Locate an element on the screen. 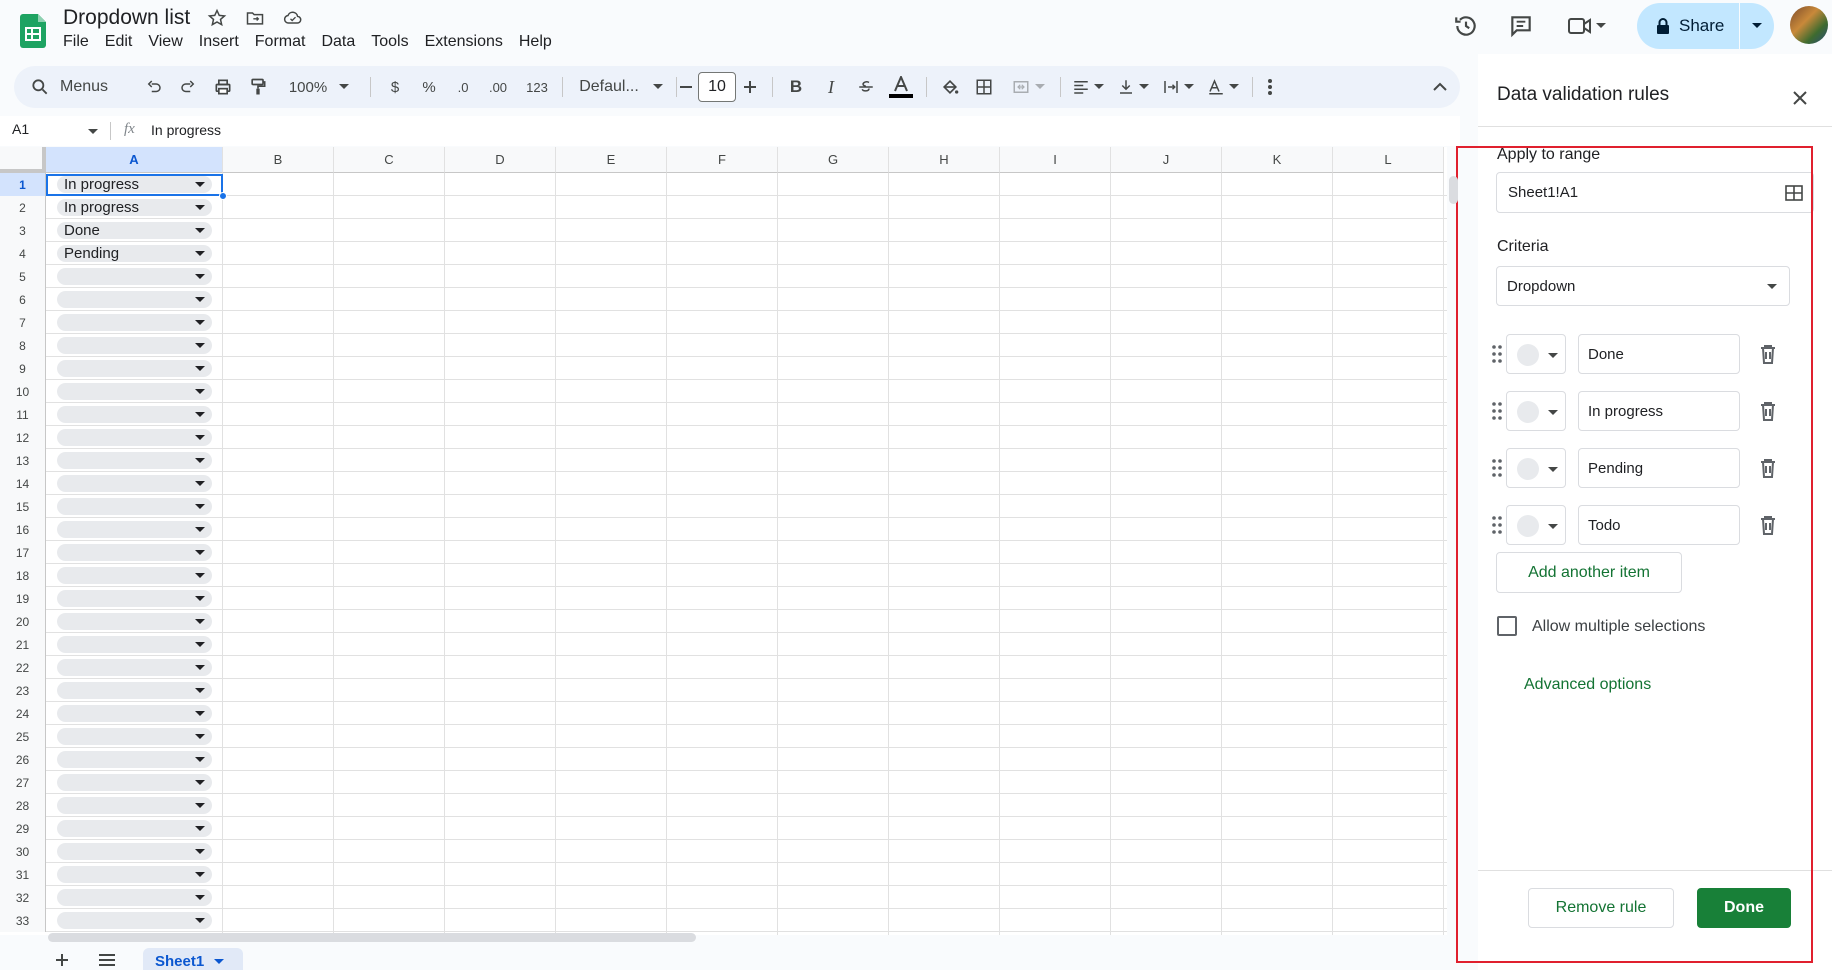  merge-cells-icon is located at coordinates (1028, 87).